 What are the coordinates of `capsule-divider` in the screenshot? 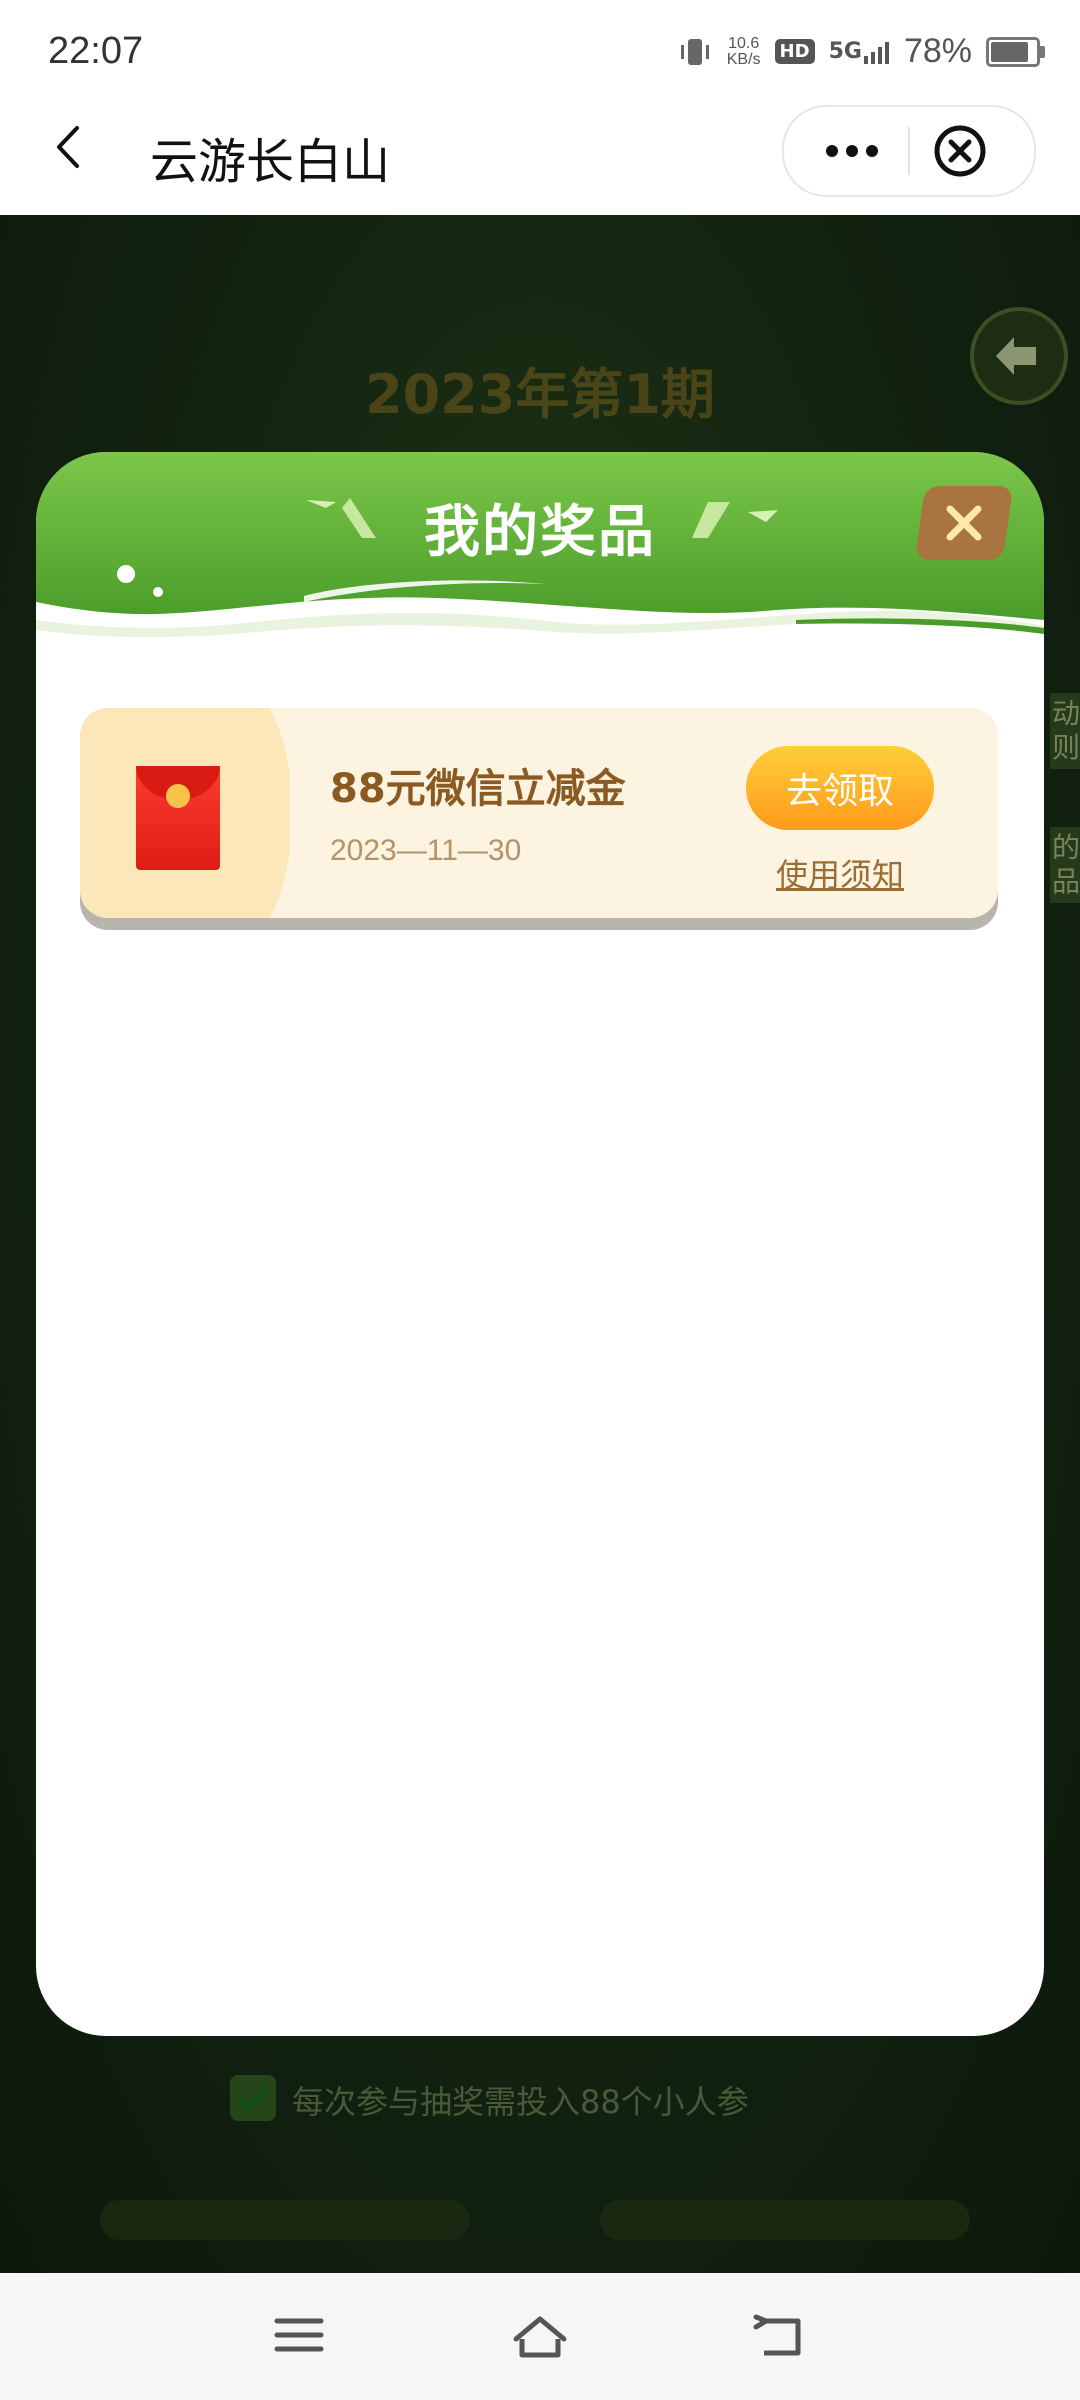 It's located at (909, 151).